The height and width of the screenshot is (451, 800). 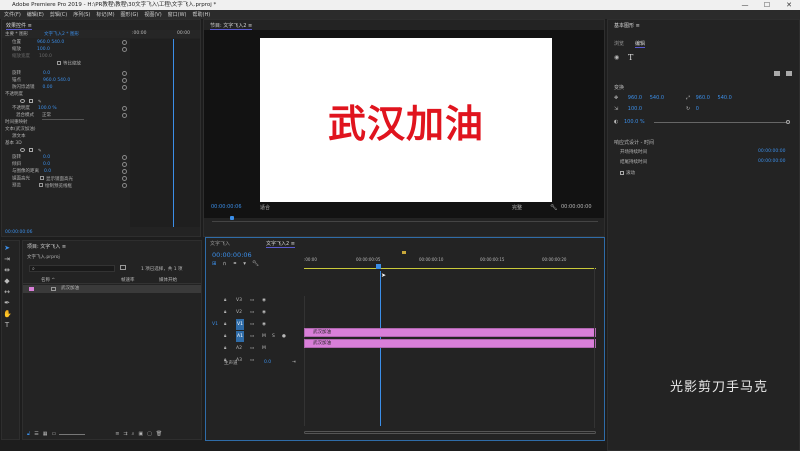 I want to click on prop-scale-width: 缩放宽度 100.0, so click(x=27, y=57).